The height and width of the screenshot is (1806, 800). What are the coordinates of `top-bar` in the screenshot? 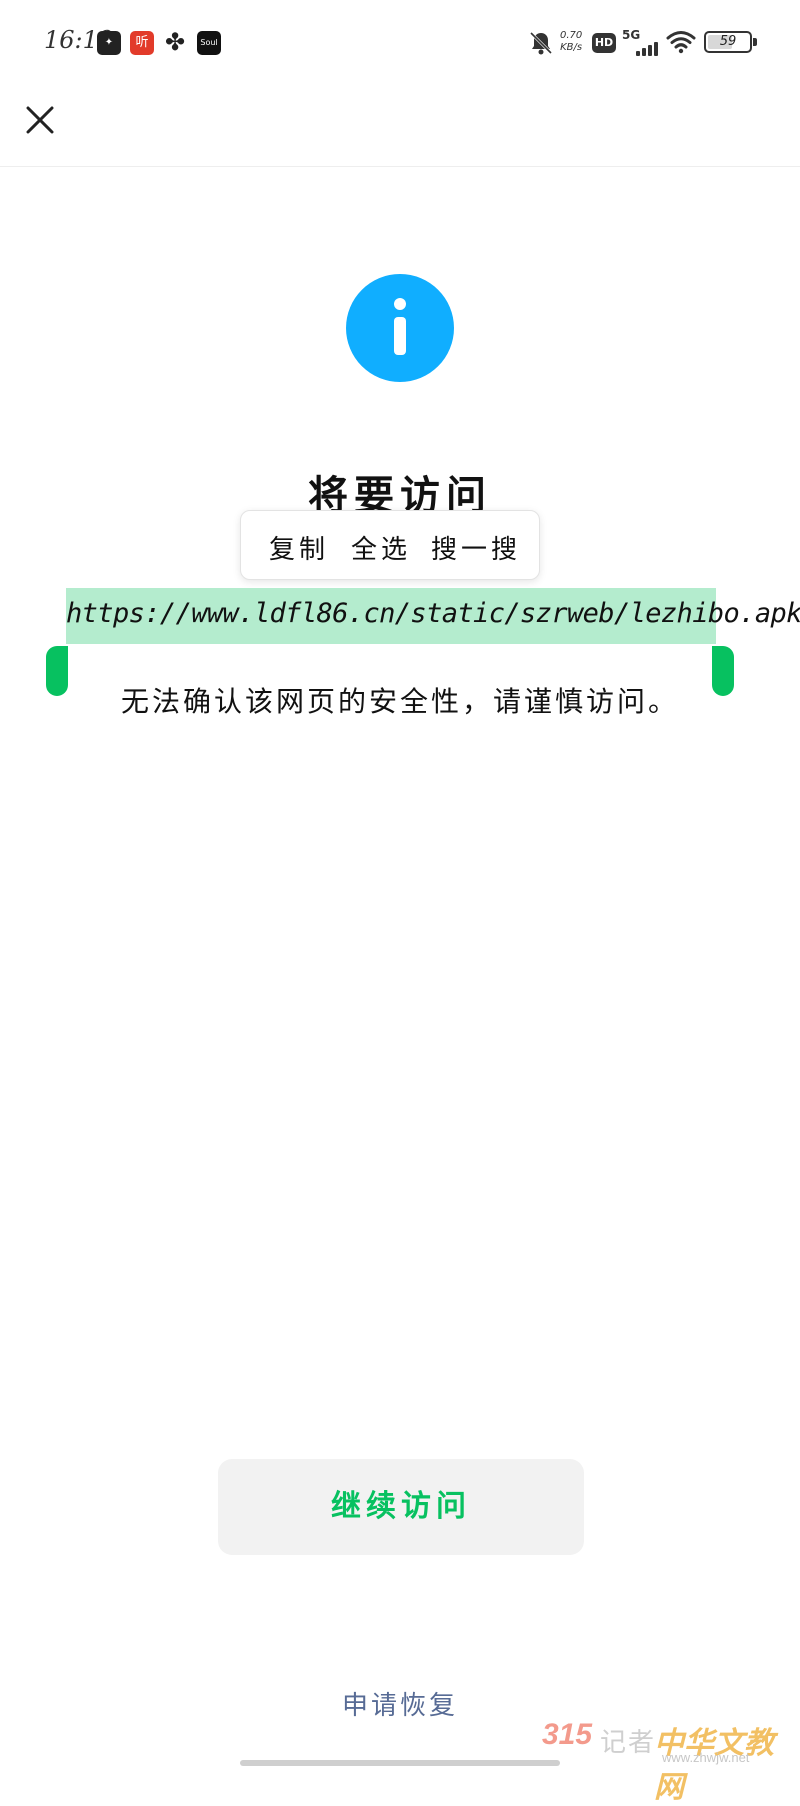 It's located at (400, 126).